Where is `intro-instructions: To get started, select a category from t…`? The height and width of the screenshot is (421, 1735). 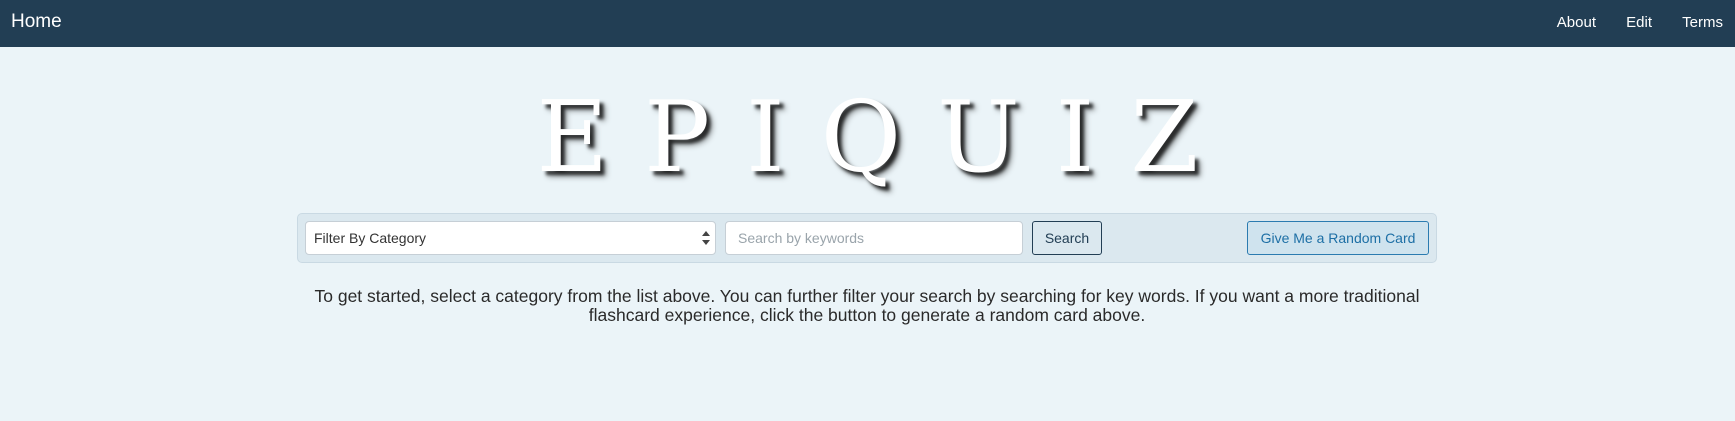 intro-instructions: To get started, select a category from t… is located at coordinates (867, 305).